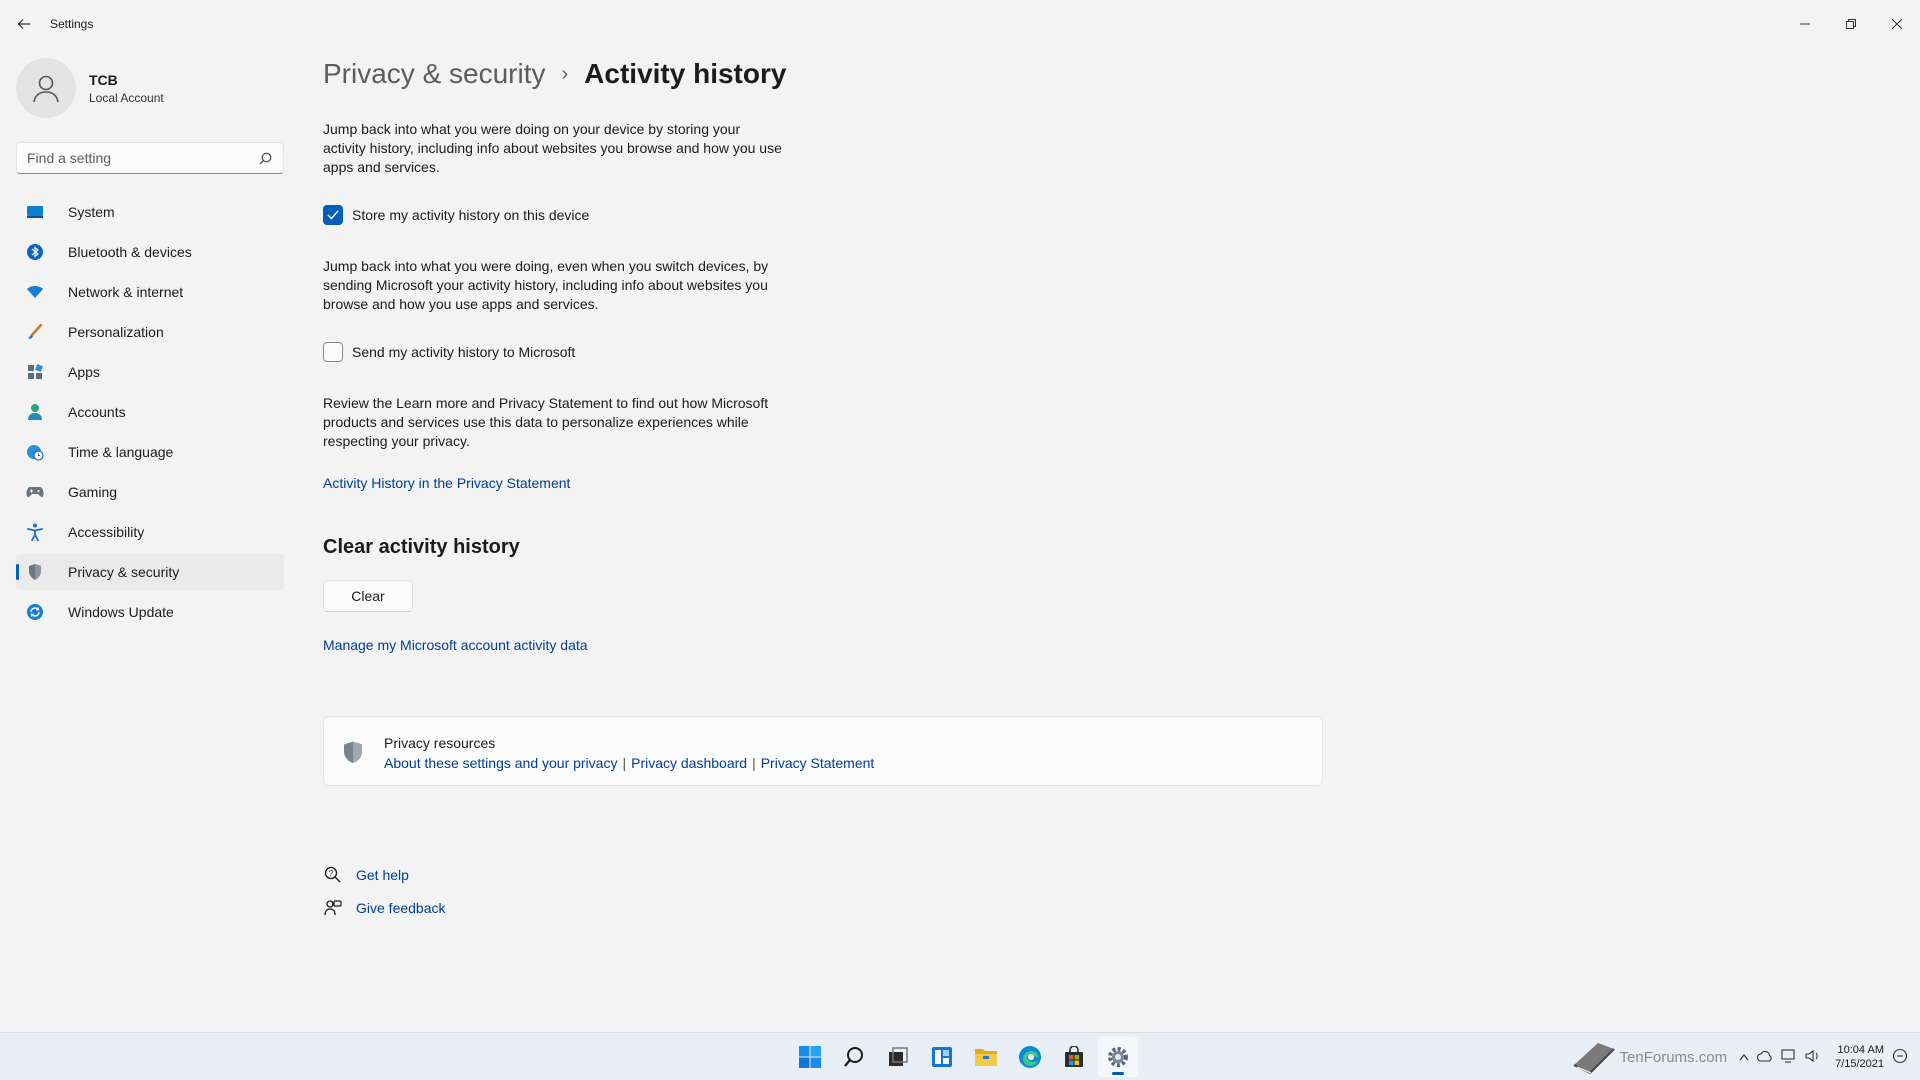 This screenshot has height=1080, width=1920. Describe the element at coordinates (401, 908) in the screenshot. I see `give-feedback-label: Give feedback` at that location.